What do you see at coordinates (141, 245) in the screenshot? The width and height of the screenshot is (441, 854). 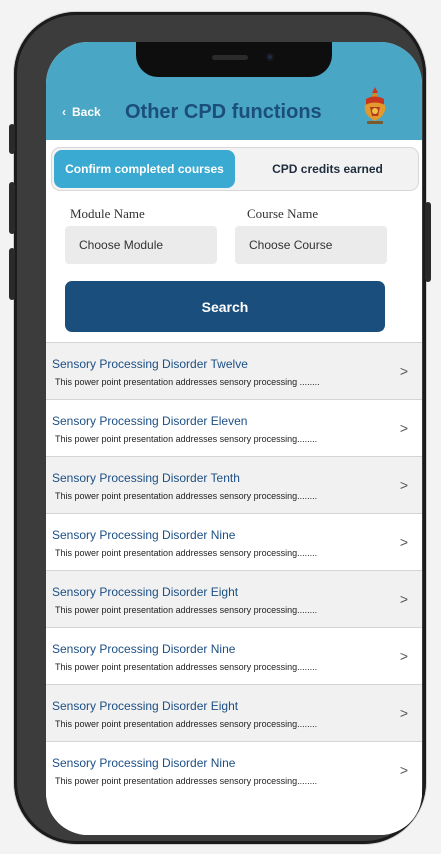 I see `module-select: Choose Module` at bounding box center [141, 245].